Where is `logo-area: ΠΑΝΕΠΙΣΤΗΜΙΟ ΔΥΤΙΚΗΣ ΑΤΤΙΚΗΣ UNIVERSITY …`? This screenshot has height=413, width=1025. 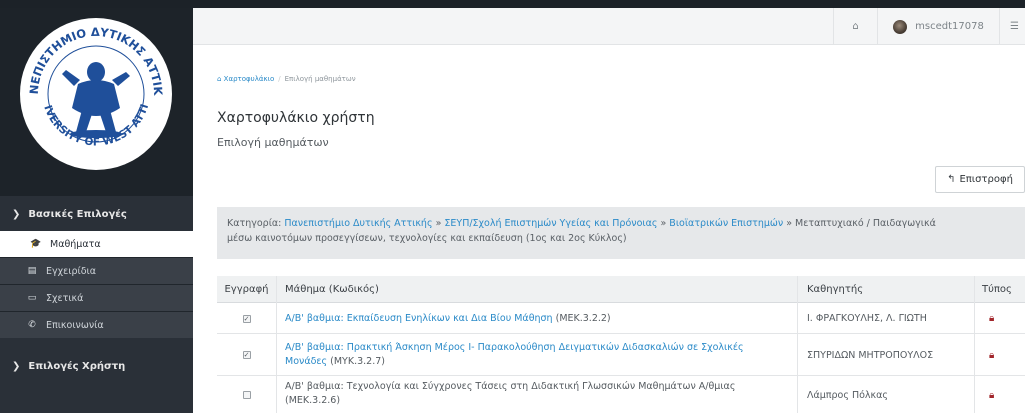
logo-area: ΠΑΝΕΠΙΣΤΗΜΙΟ ΔΥΤΙΚΗΣ ΑΤΤΙΚΗΣ UNIVERSITY … is located at coordinates (96, 102).